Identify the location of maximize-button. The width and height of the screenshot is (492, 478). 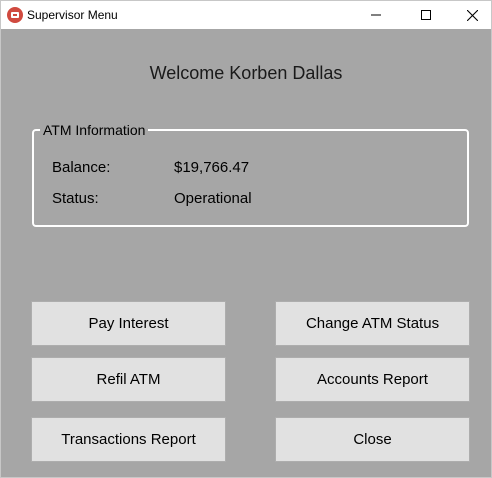
(426, 15).